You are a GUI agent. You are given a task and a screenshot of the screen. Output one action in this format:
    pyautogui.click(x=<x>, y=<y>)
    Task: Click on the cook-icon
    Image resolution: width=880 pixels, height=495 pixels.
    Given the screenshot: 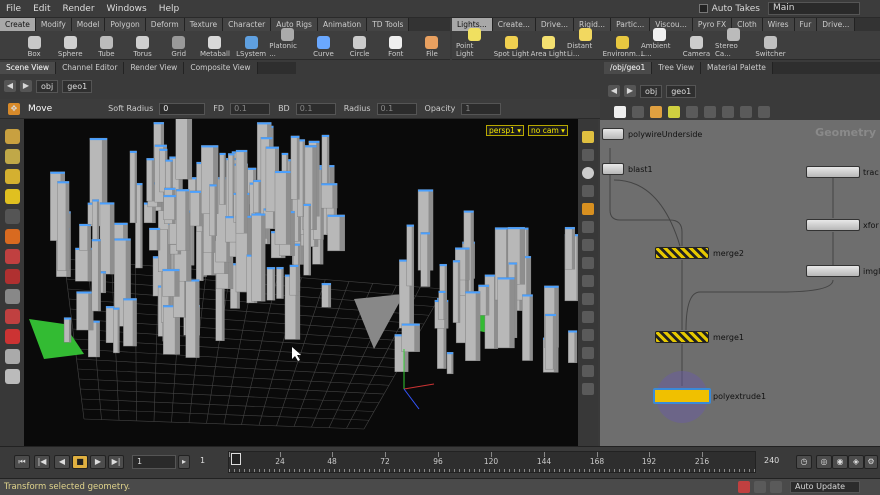 What is the action you would take?
    pyautogui.click(x=776, y=487)
    